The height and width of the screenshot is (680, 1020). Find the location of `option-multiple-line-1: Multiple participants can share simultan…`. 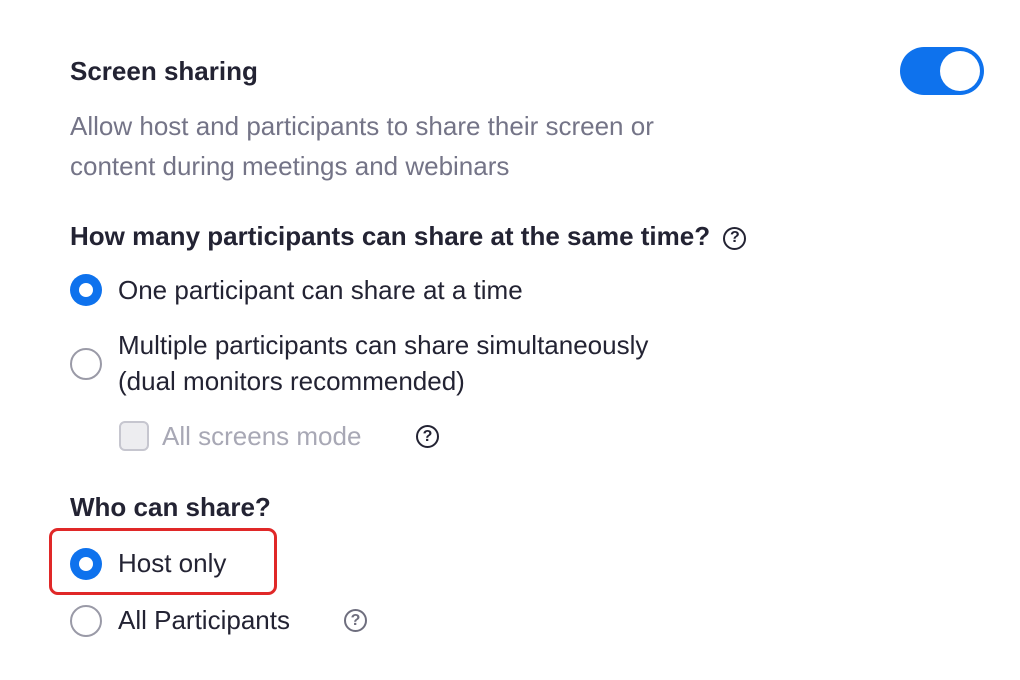

option-multiple-line-1: Multiple participants can share simultan… is located at coordinates (383, 345).